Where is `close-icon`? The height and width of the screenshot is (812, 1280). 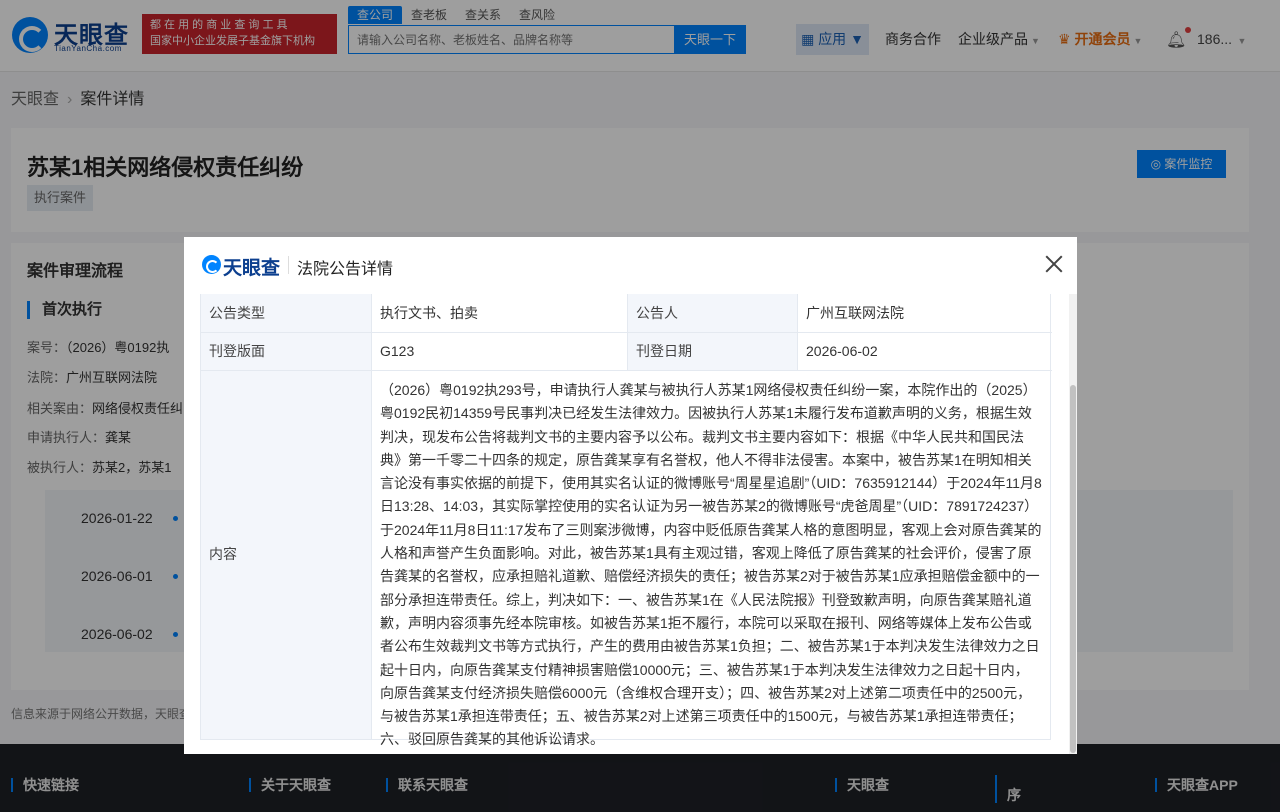
close-icon is located at coordinates (1054, 264).